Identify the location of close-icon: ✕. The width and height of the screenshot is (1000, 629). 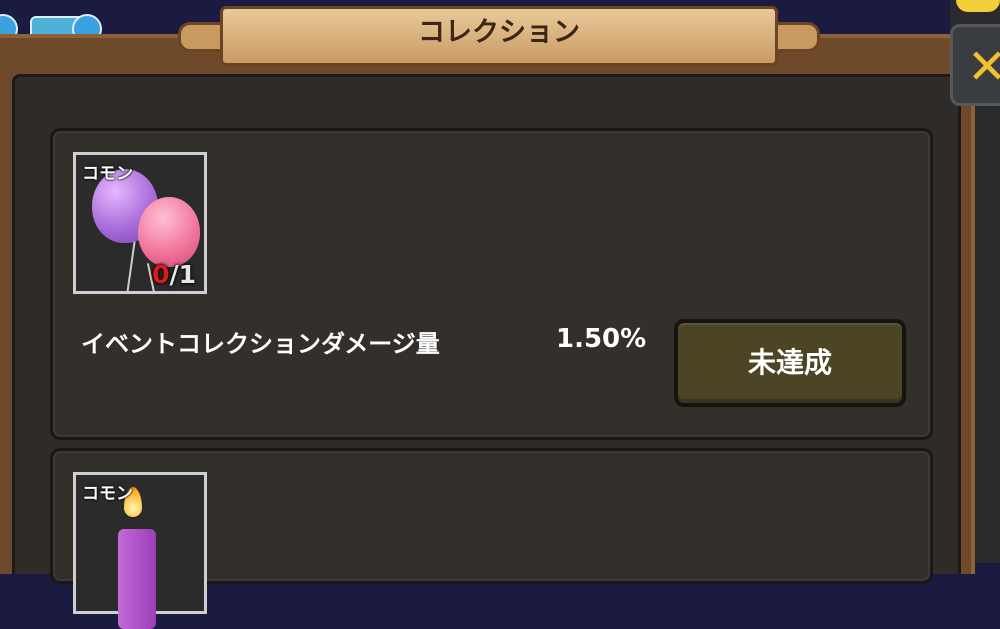
(983, 67).